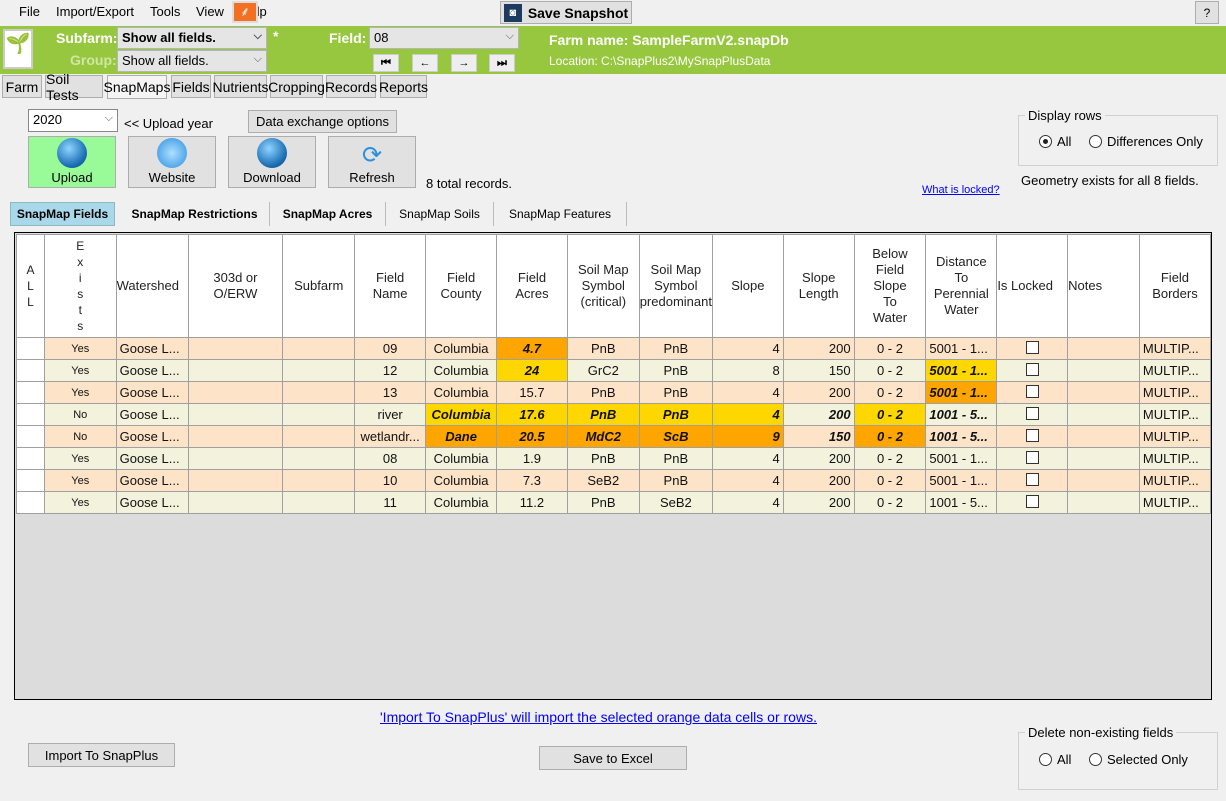  What do you see at coordinates (192, 61) in the screenshot?
I see `group-select: Show all fields. ⌵` at bounding box center [192, 61].